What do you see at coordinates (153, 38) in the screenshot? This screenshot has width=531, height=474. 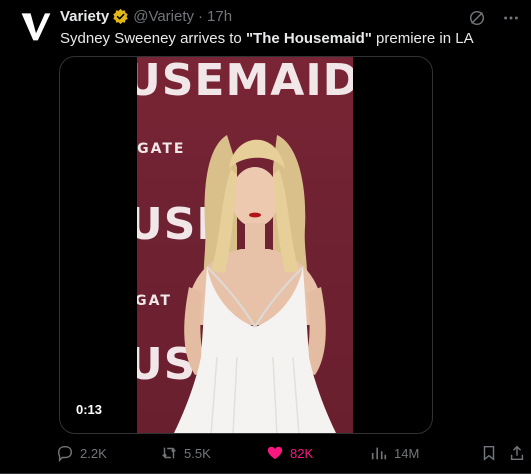 I see `tweet-text-part: Sydney Sweeney arrives to` at bounding box center [153, 38].